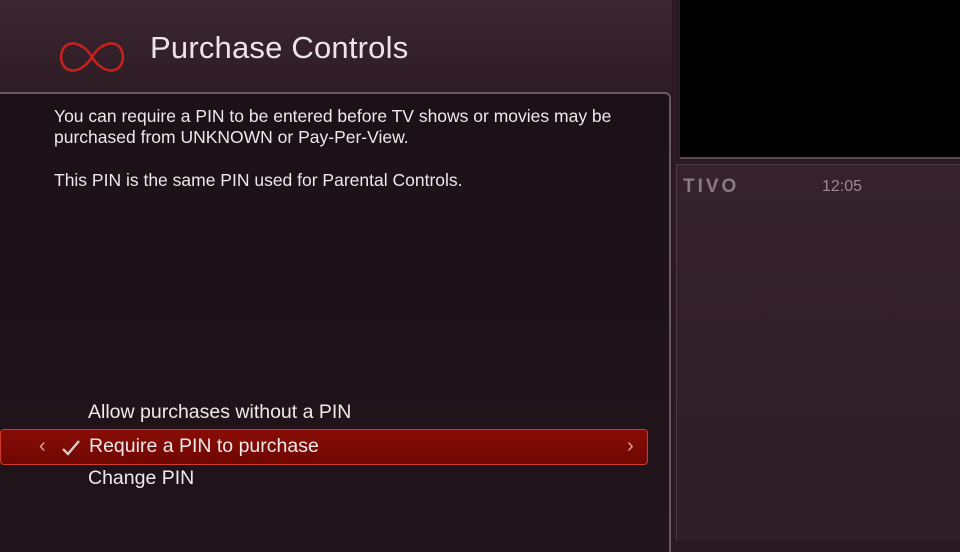 Image resolution: width=960 pixels, height=552 pixels. What do you see at coordinates (324, 480) in the screenshot?
I see `option-change-pin: Change PIN` at bounding box center [324, 480].